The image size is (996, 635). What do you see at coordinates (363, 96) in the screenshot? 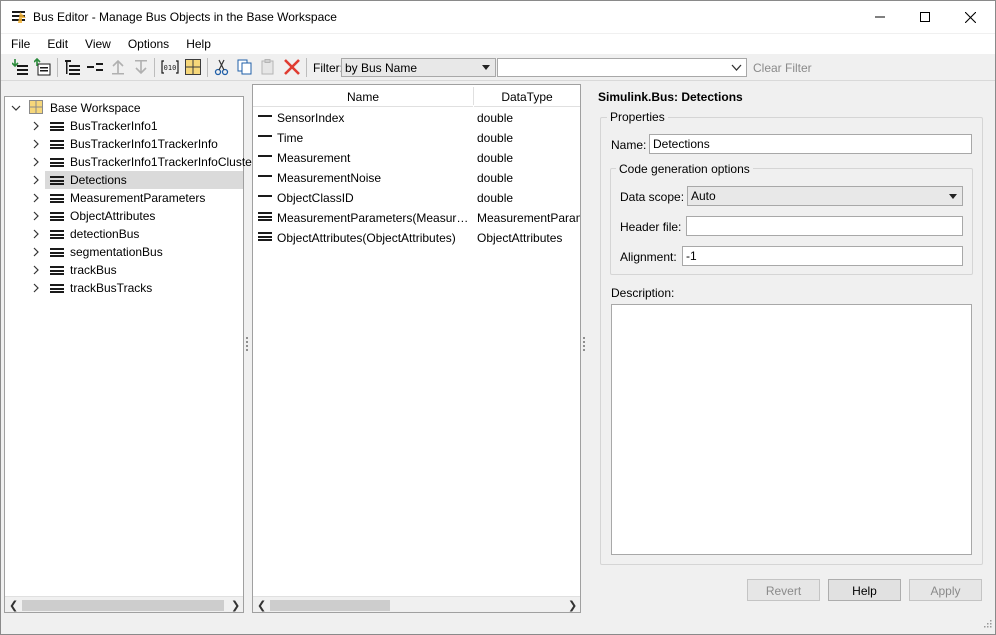
I see `column-header-name: Name` at bounding box center [363, 96].